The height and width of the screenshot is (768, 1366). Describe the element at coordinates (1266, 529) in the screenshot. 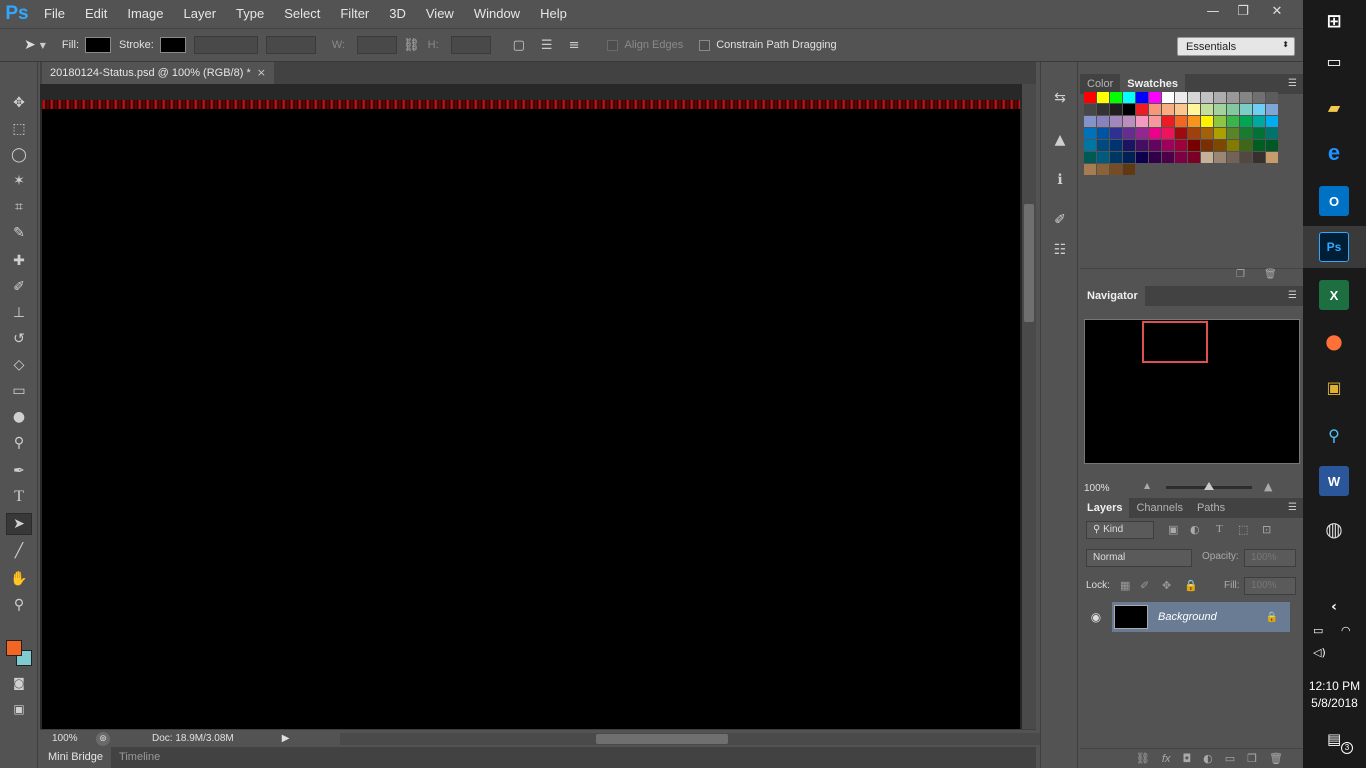

I see `smart-object-filter-icon: ⊡` at that location.